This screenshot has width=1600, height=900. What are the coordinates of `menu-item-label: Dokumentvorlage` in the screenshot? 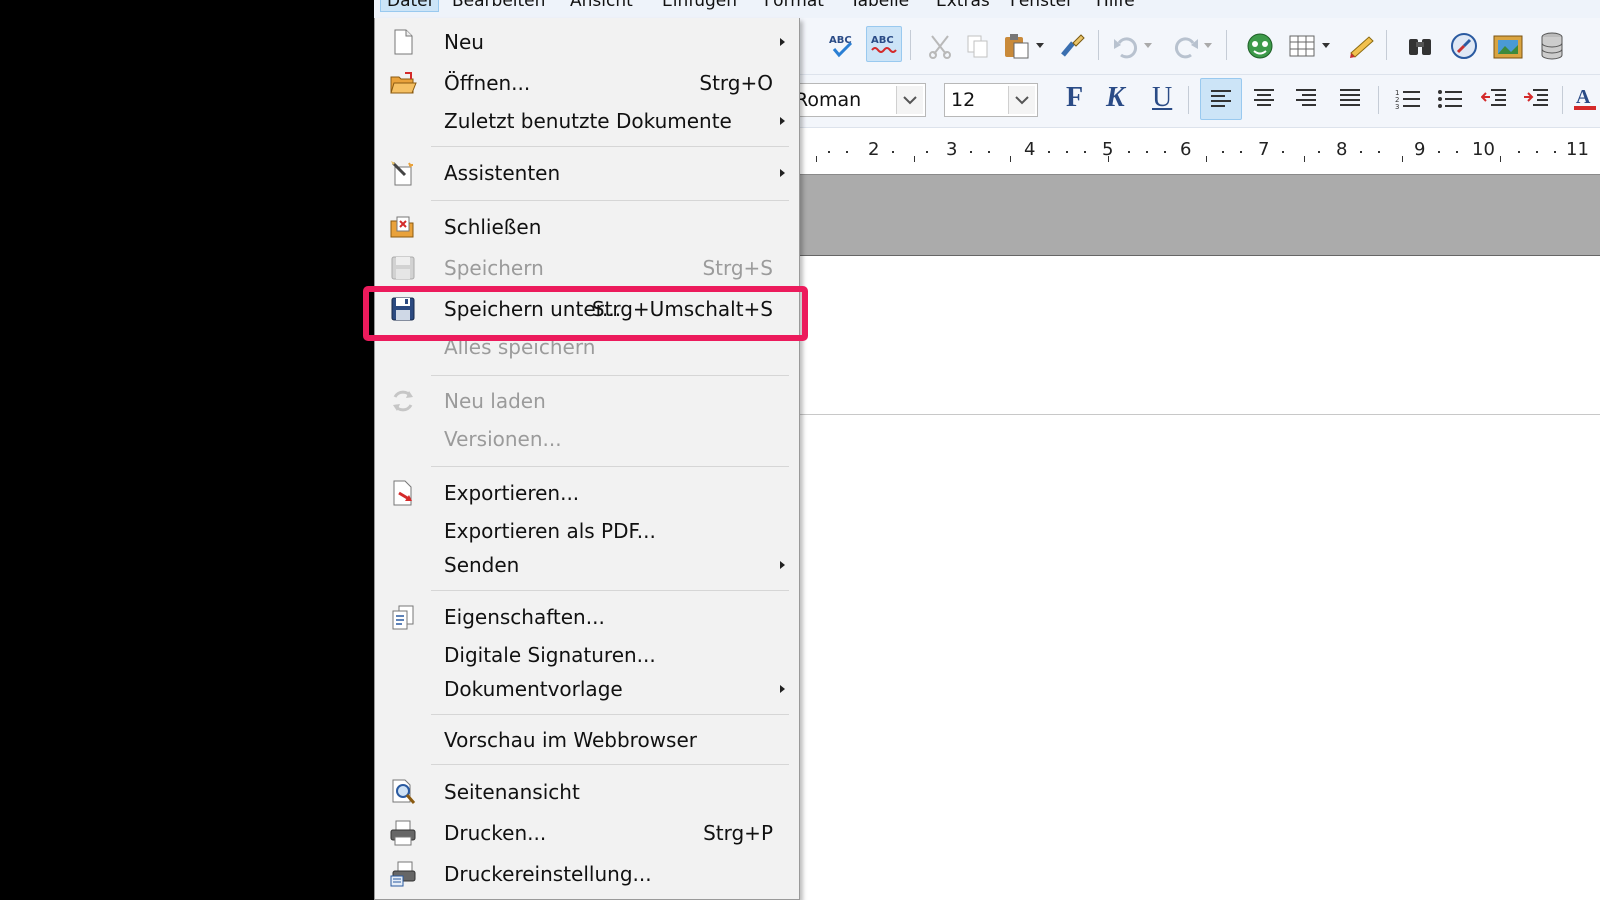 It's located at (533, 689).